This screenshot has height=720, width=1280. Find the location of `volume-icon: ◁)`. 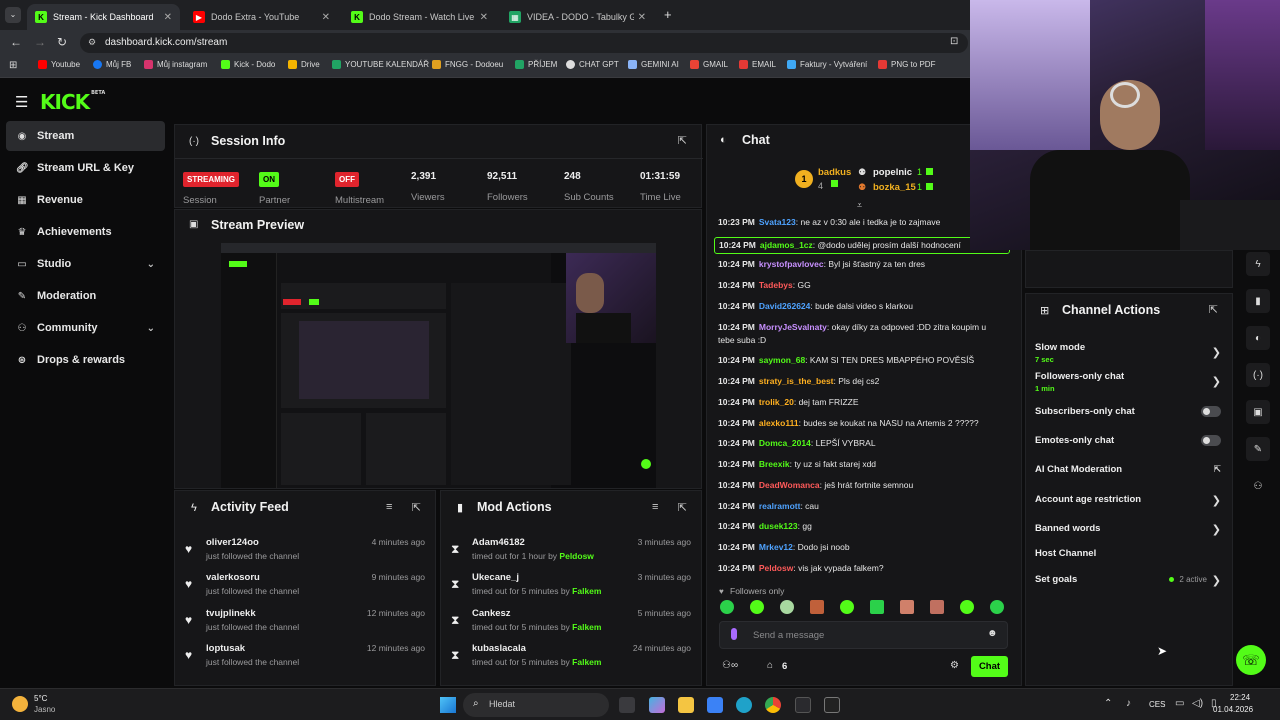

volume-icon: ◁) is located at coordinates (1197, 703).